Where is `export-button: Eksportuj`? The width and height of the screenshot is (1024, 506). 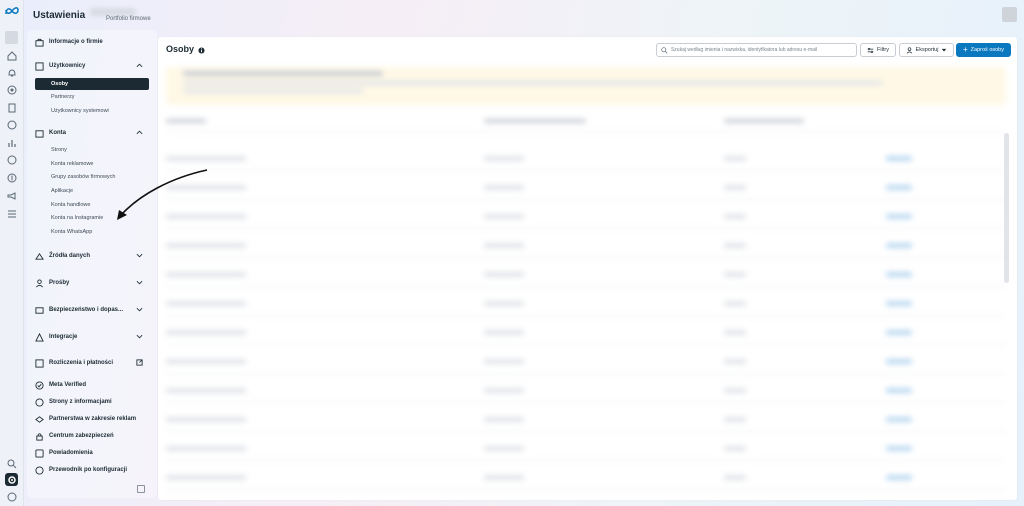
export-button: Eksportuj is located at coordinates (926, 50).